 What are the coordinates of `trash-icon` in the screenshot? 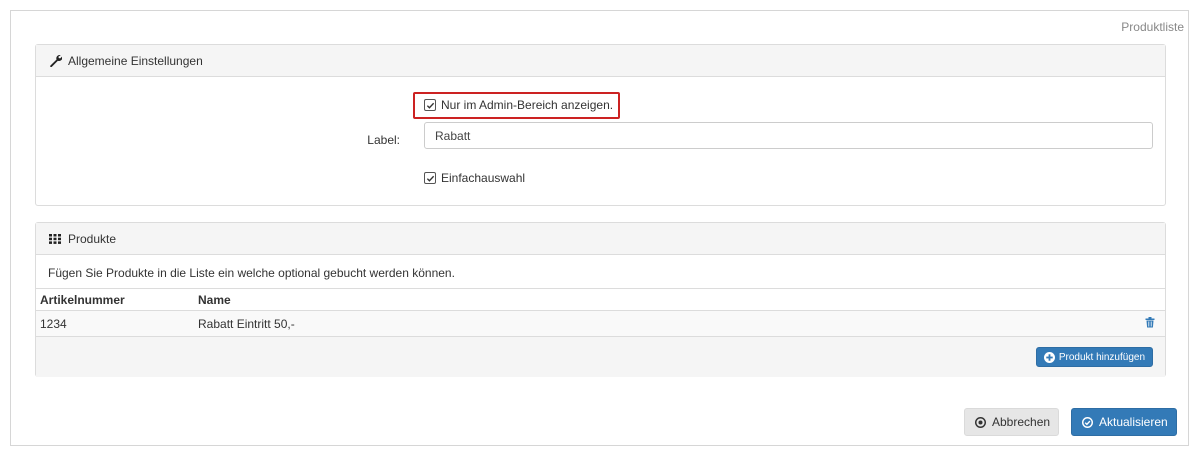 It's located at (1150, 323).